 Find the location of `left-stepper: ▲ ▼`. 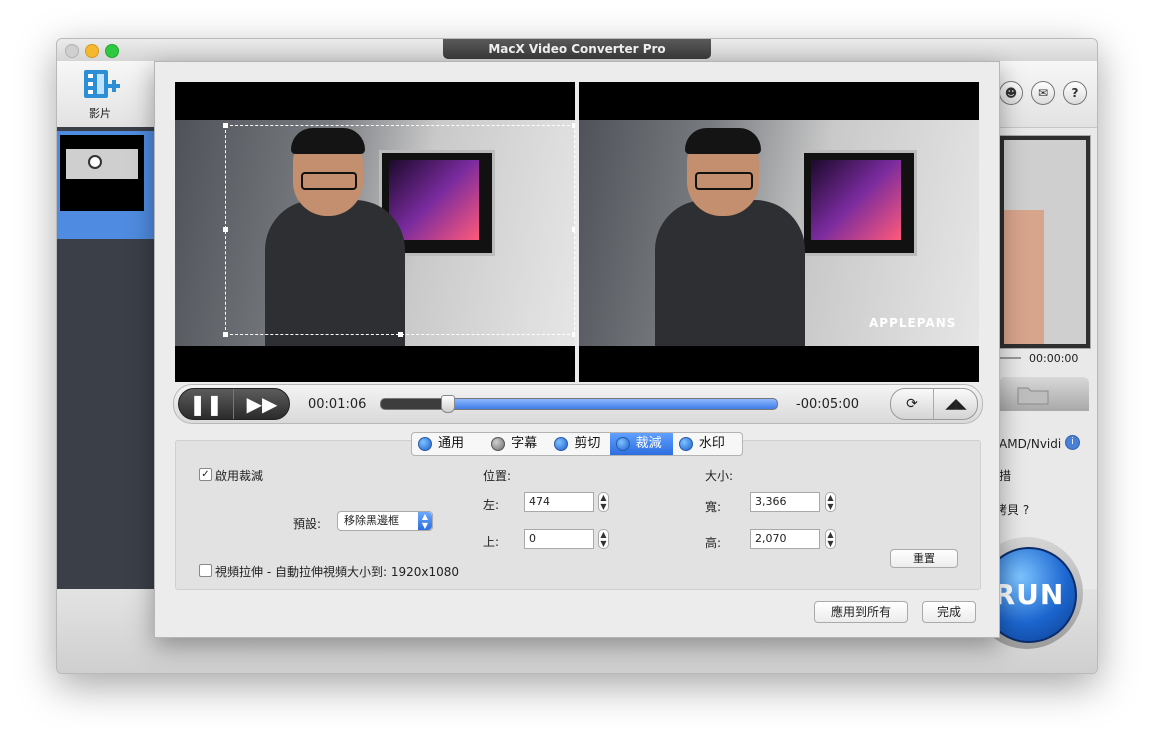

left-stepper: ▲ ▼ is located at coordinates (603, 502).